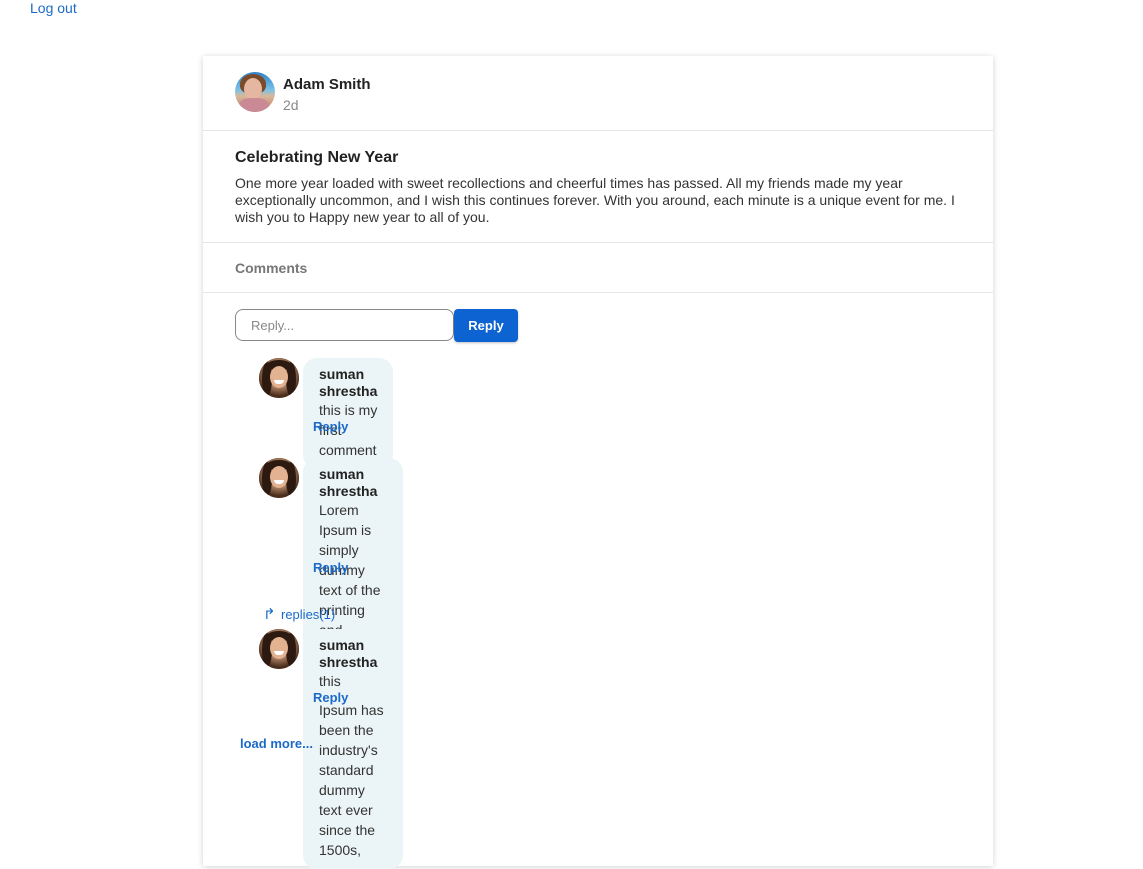 The height and width of the screenshot is (869, 1143). What do you see at coordinates (486, 325) in the screenshot?
I see `submit-reply-button: Reply` at bounding box center [486, 325].